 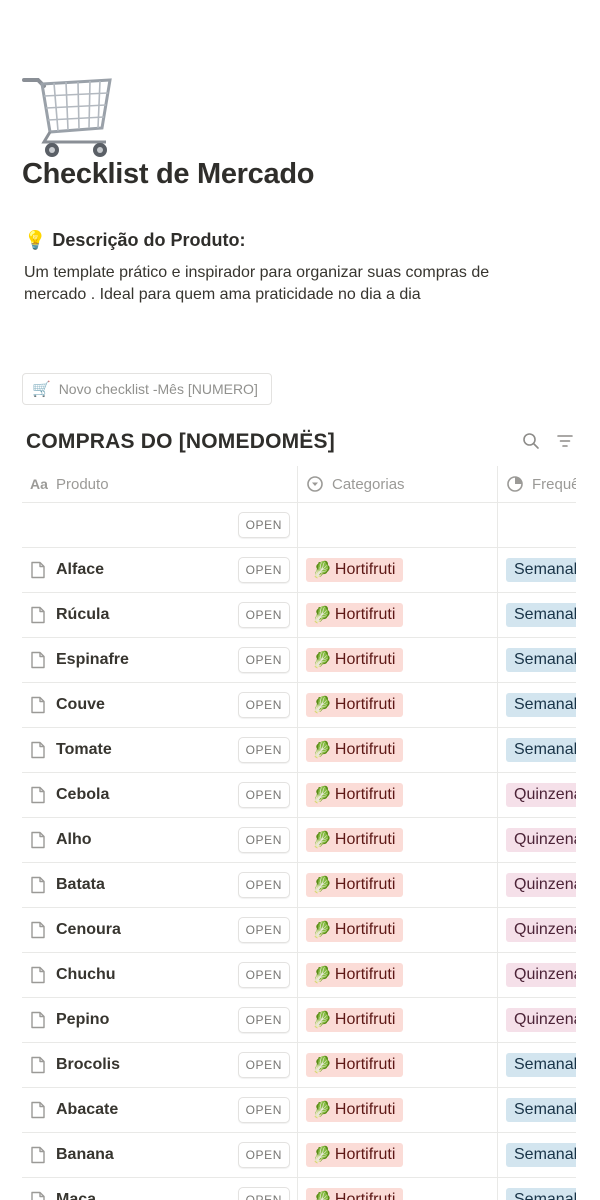 What do you see at coordinates (160, 750) in the screenshot?
I see `cell-produto: Tomate OPEN` at bounding box center [160, 750].